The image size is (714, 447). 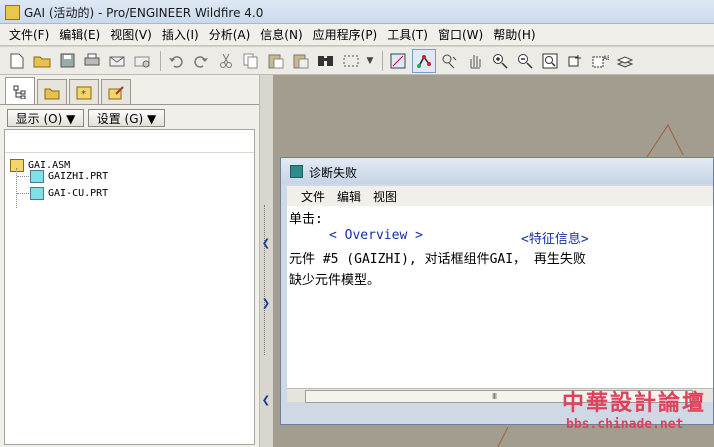 What do you see at coordinates (116, 92) in the screenshot?
I see `connections-tab` at bounding box center [116, 92].